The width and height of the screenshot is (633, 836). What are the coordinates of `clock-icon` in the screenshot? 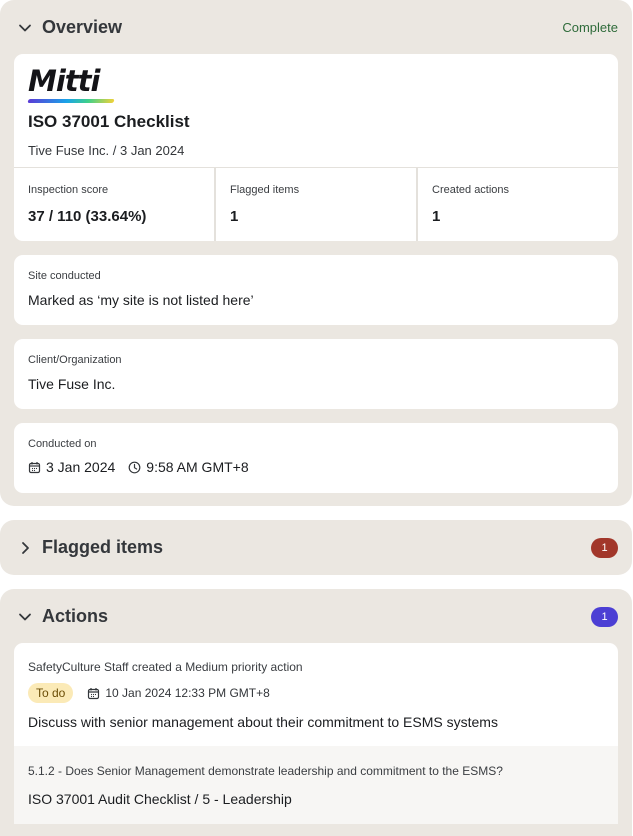 It's located at (134, 467).